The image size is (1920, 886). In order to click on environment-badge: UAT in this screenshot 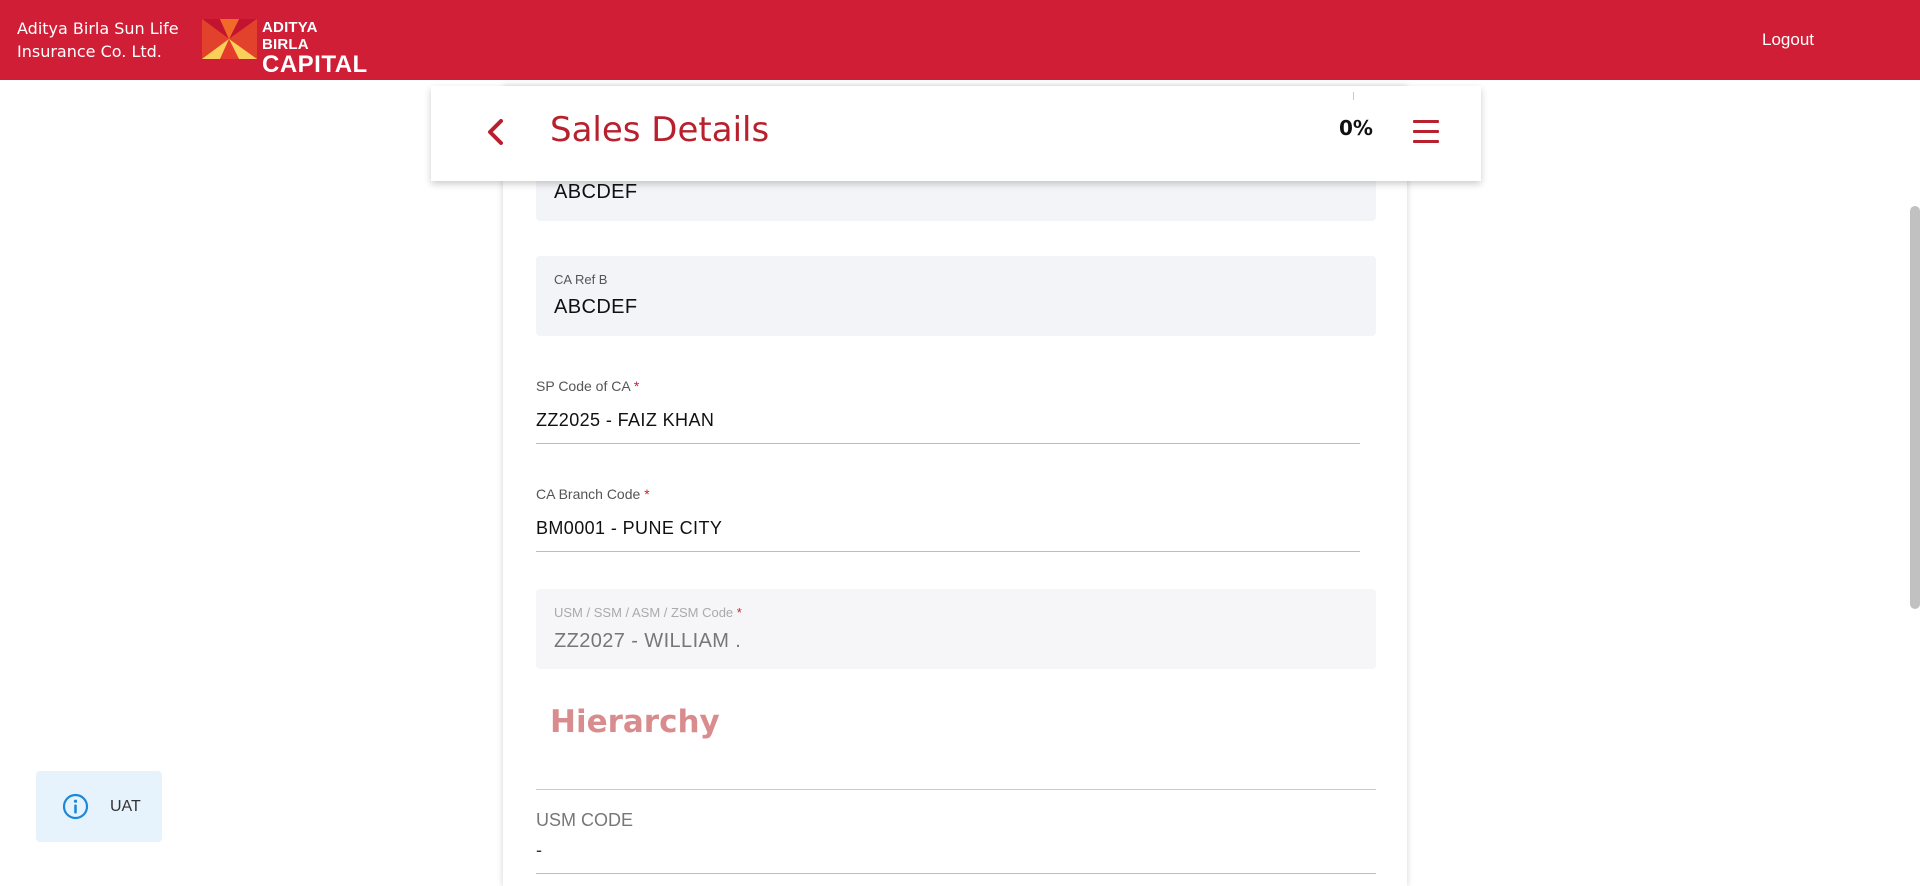, I will do `click(99, 806)`.